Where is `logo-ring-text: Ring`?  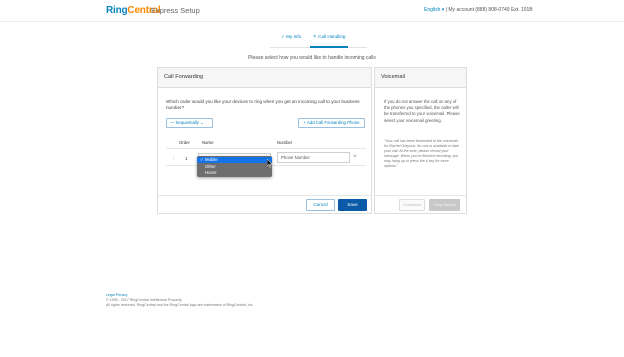
logo-ring-text: Ring is located at coordinates (117, 10).